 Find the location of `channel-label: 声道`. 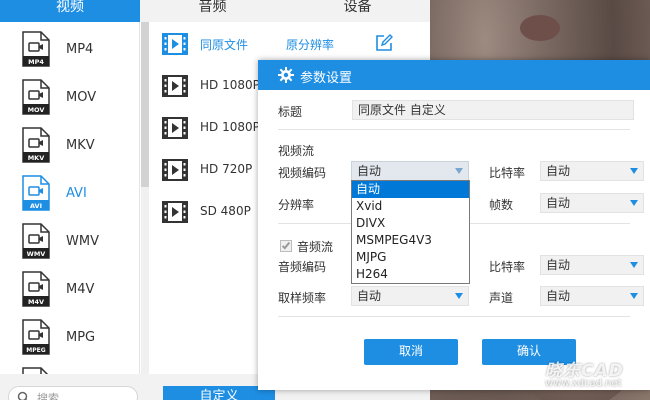

channel-label: 声道 is located at coordinates (501, 298).